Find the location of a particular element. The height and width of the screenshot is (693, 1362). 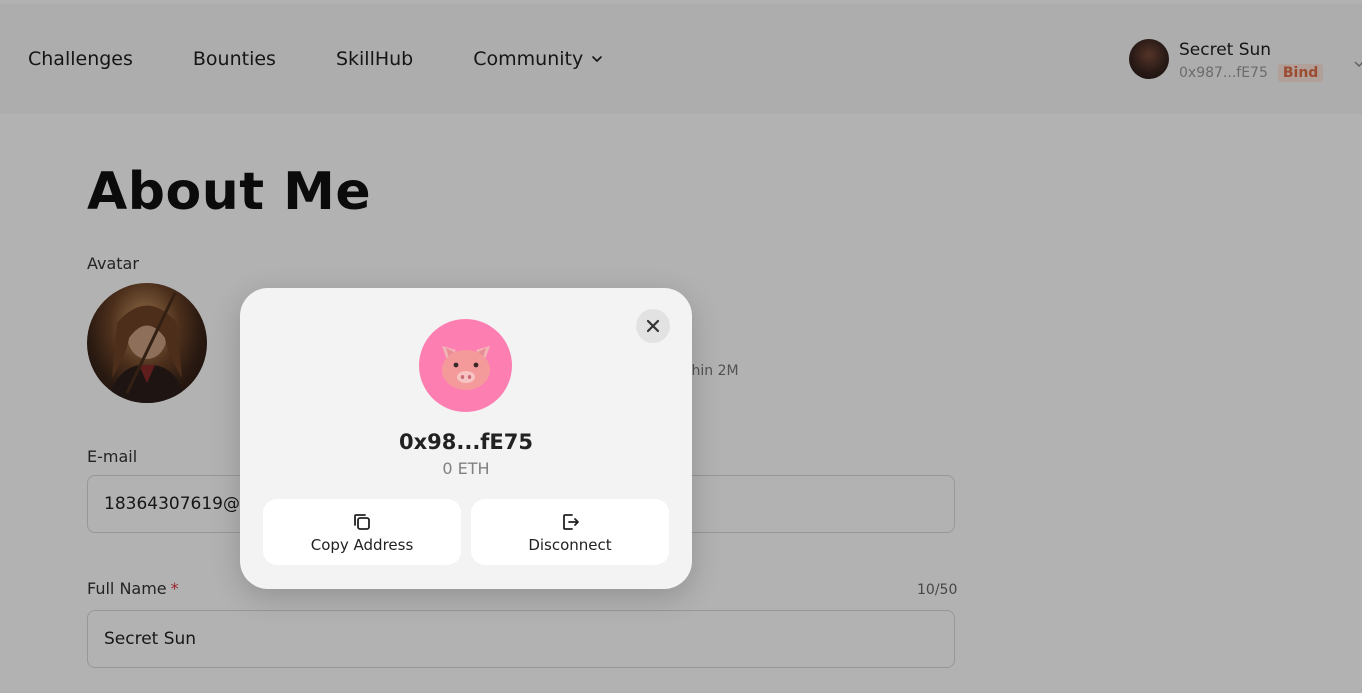

close-icon is located at coordinates (653, 326).